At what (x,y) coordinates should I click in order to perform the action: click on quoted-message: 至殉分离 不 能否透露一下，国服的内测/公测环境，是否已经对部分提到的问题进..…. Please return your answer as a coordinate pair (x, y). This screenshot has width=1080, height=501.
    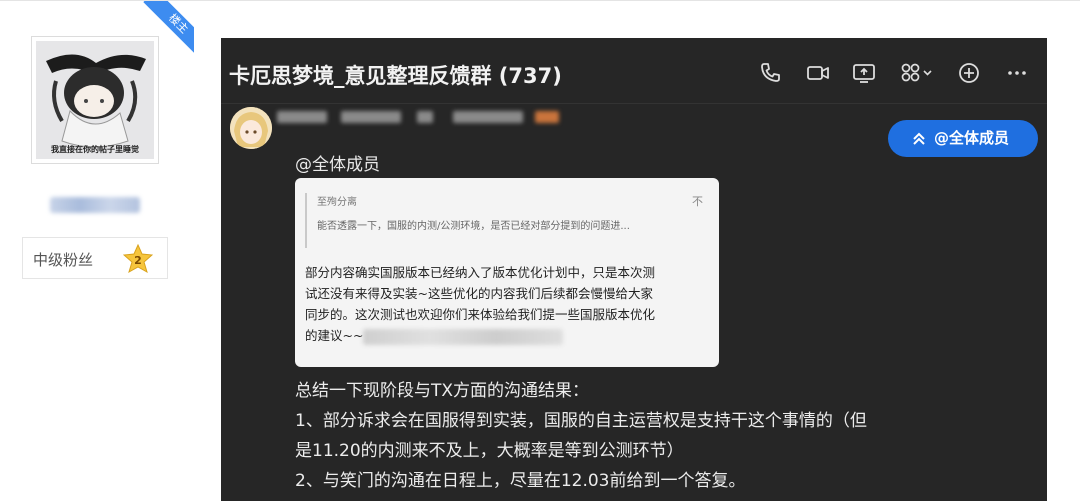
    Looking at the image, I should click on (504, 220).